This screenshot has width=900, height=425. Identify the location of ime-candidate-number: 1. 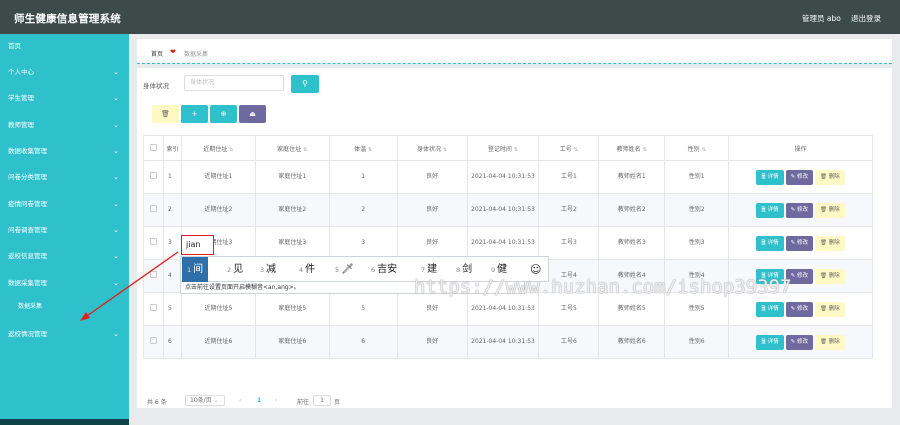
(189, 270).